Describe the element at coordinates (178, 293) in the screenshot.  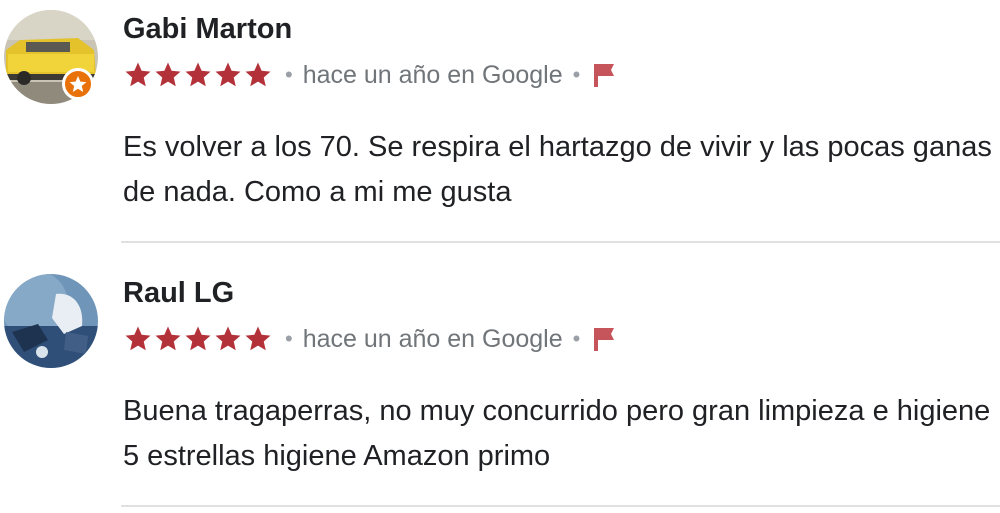
I see `reviewer-name: Raul LG` at that location.